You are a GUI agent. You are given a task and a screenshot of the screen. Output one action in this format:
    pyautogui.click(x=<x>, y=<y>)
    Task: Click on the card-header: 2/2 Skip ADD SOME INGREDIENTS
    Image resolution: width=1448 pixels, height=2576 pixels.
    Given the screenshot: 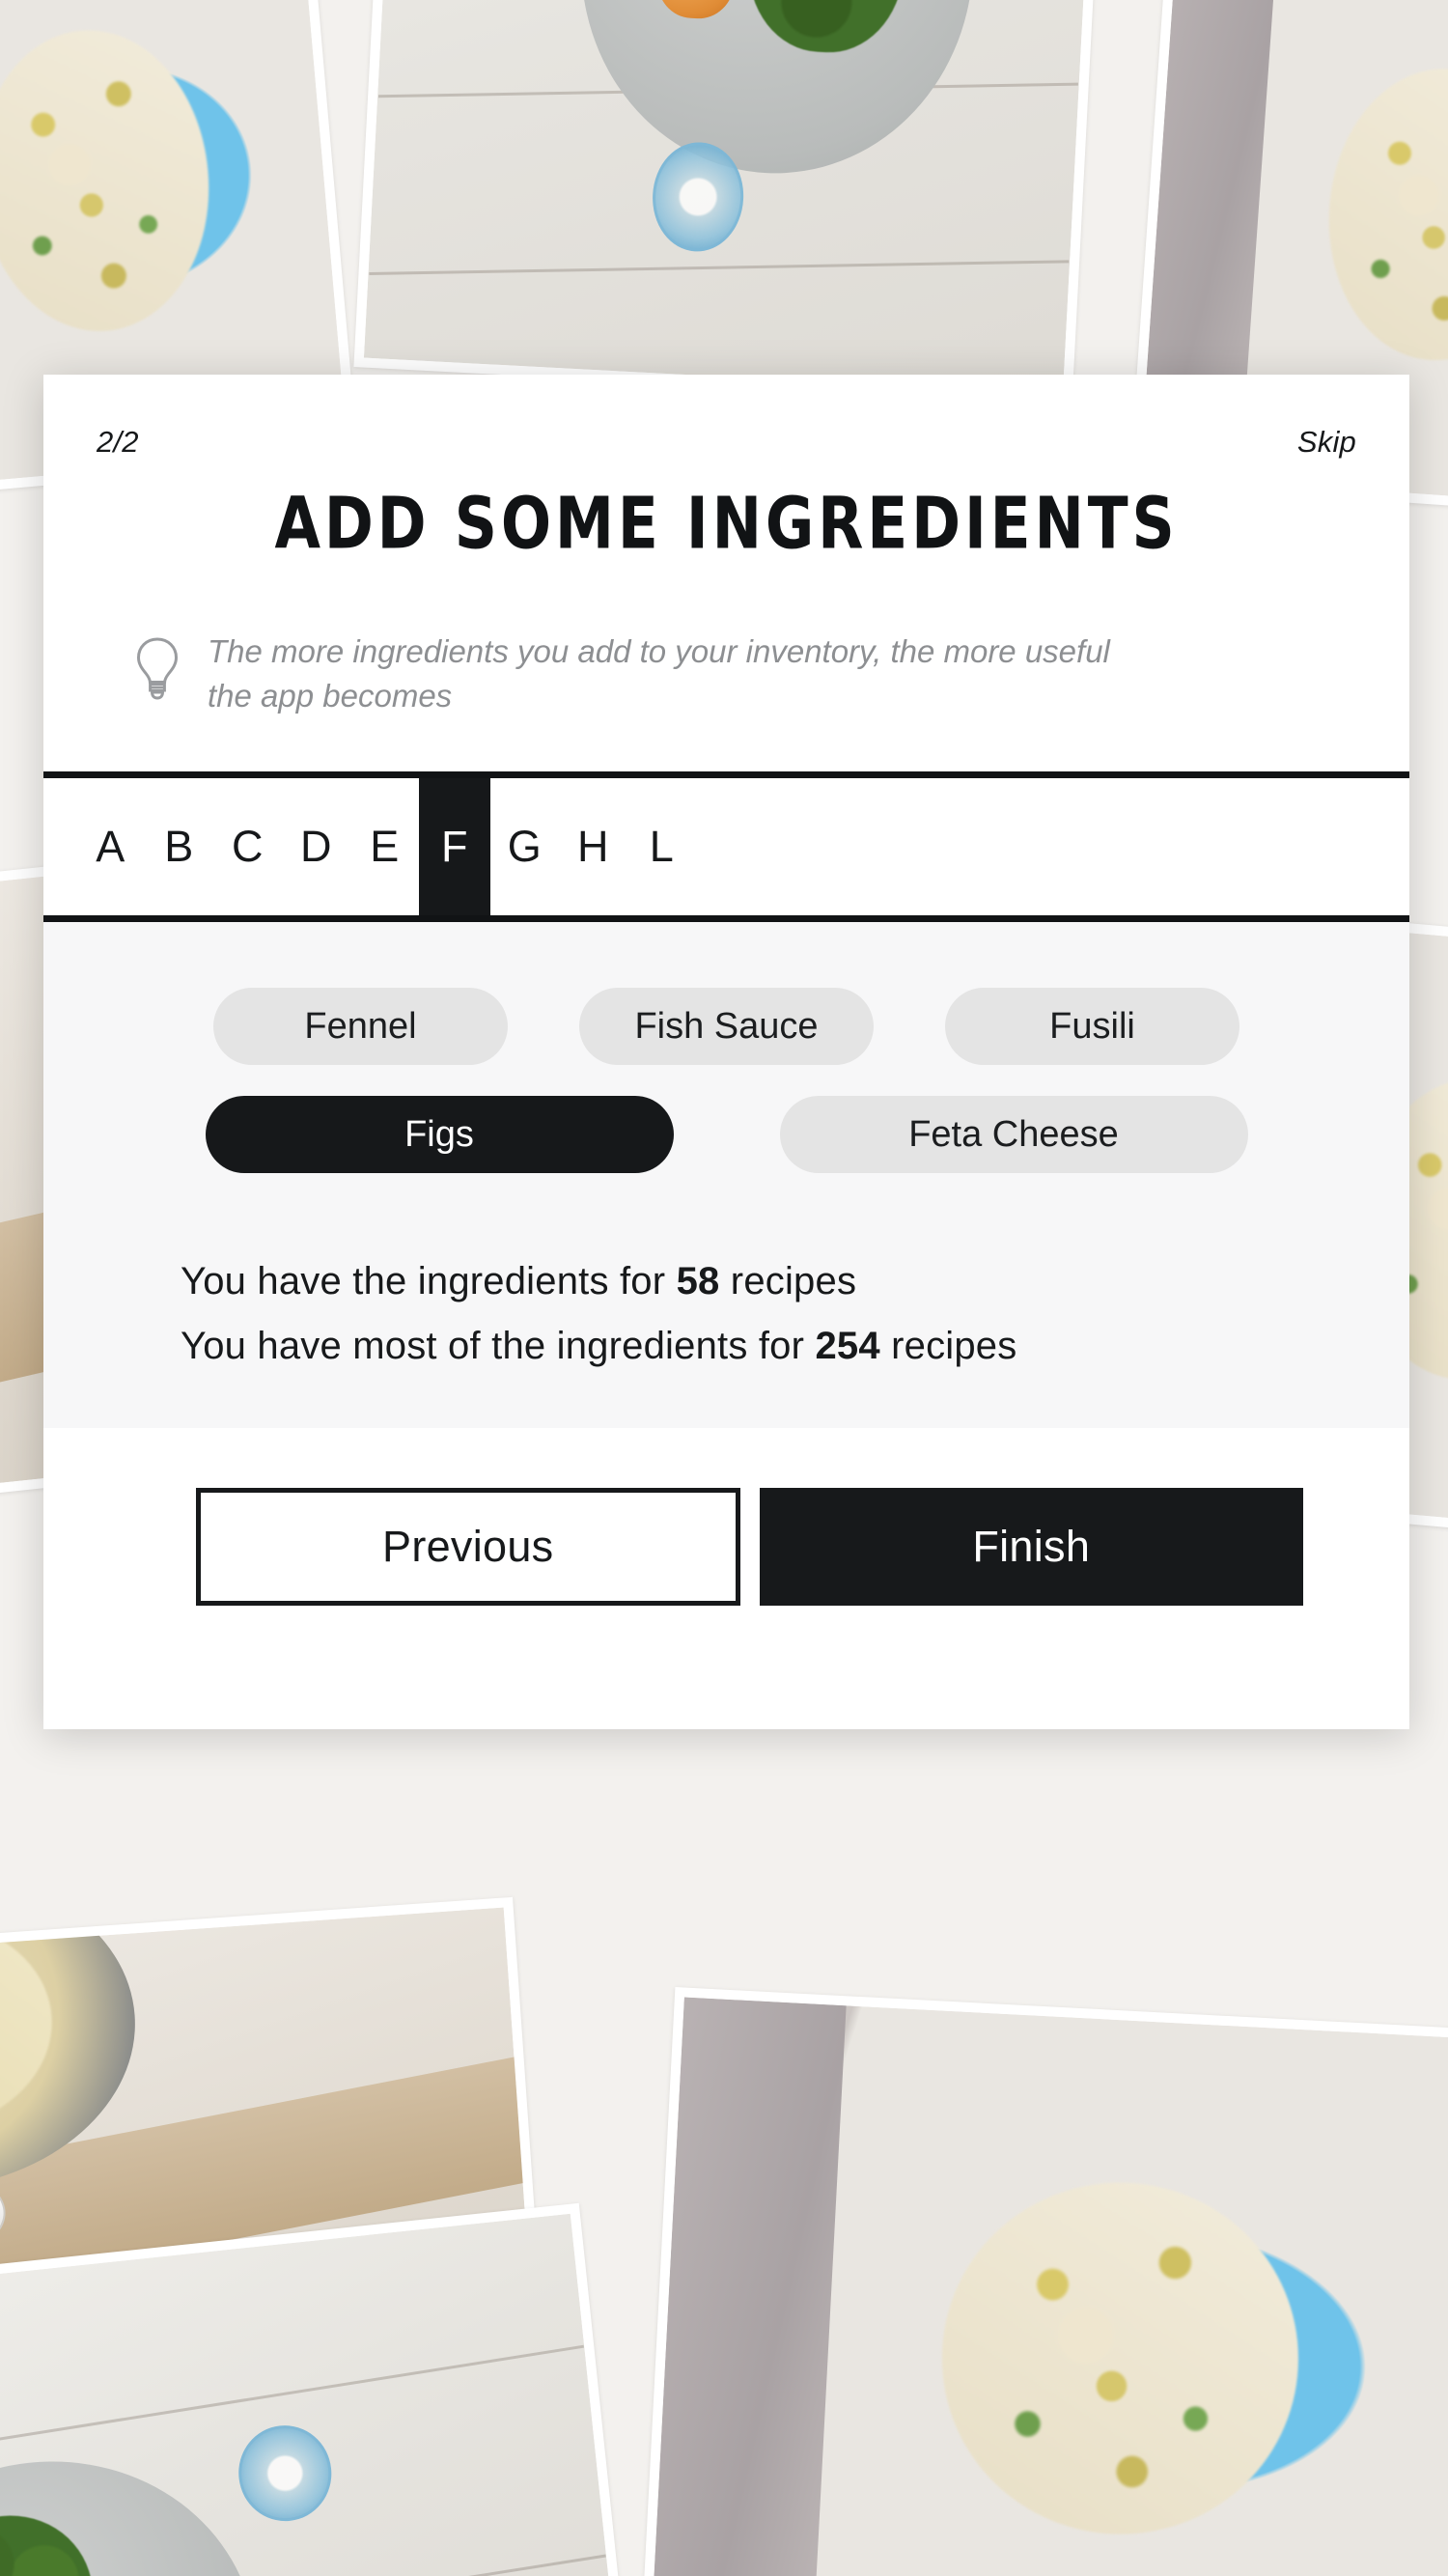 What is the action you would take?
    pyautogui.click(x=726, y=471)
    